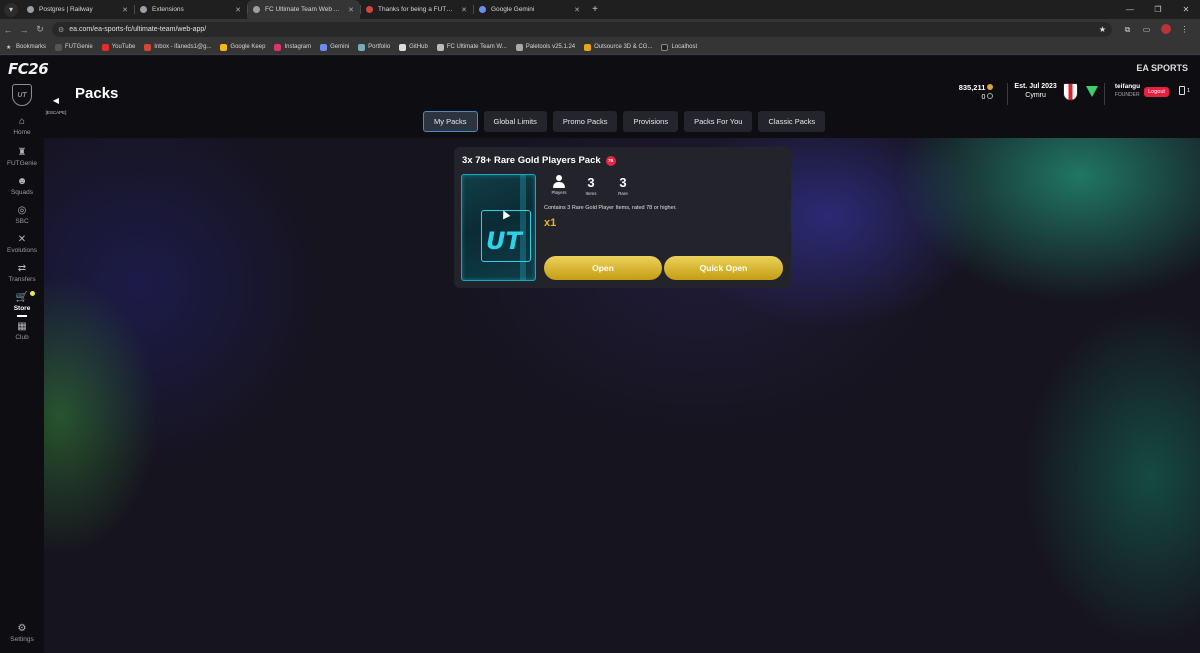 The width and height of the screenshot is (1200, 653). What do you see at coordinates (413, 47) in the screenshot?
I see `bookmark-item: GitHub` at bounding box center [413, 47].